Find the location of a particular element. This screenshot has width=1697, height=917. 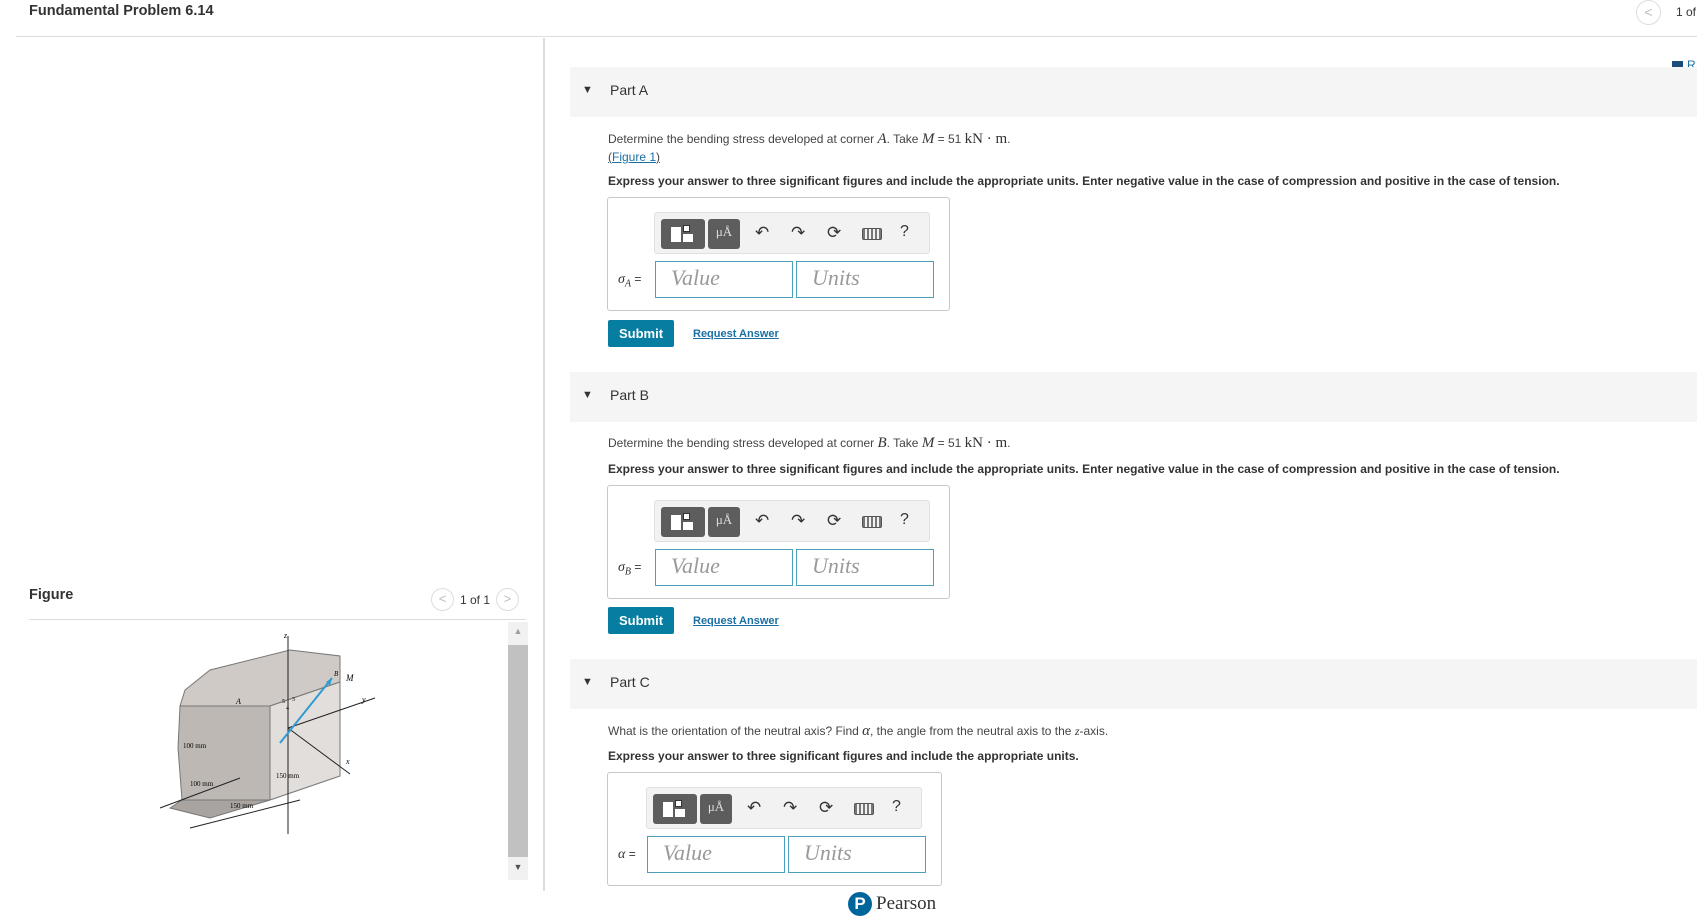

part-b-answer-box: μÅ ↶ ↷ ⟳ ? σB = Value Units is located at coordinates (778, 542).